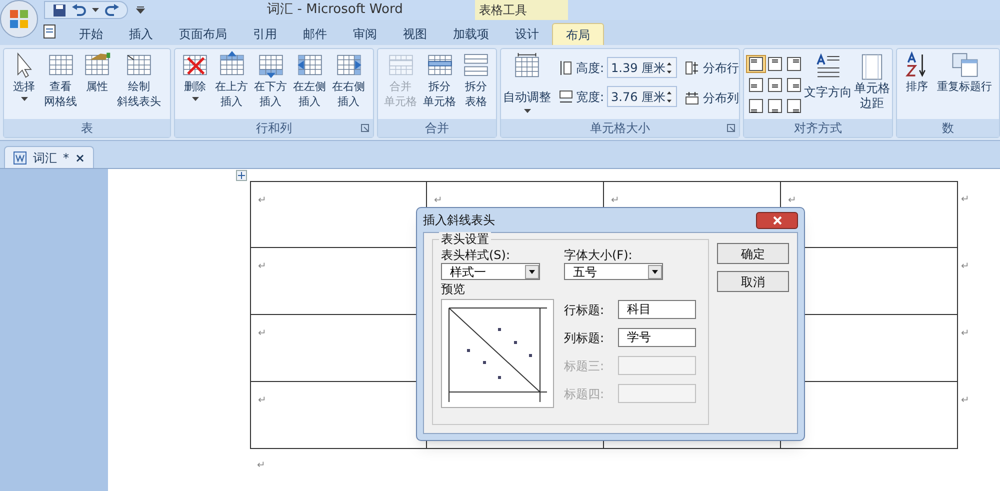 This screenshot has width=1000, height=491. I want to click on distribute-columns-button: 分布列, so click(712, 98).